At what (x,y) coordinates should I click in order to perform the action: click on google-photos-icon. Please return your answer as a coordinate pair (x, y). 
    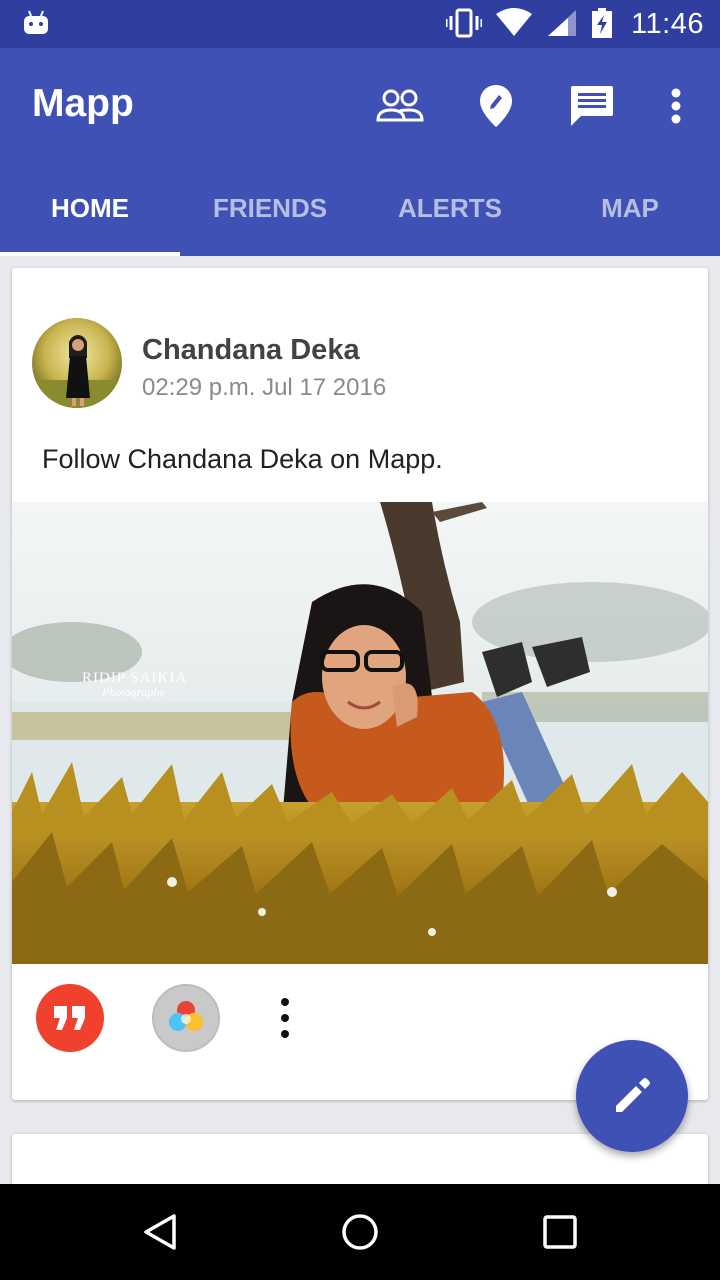
    Looking at the image, I should click on (186, 1016).